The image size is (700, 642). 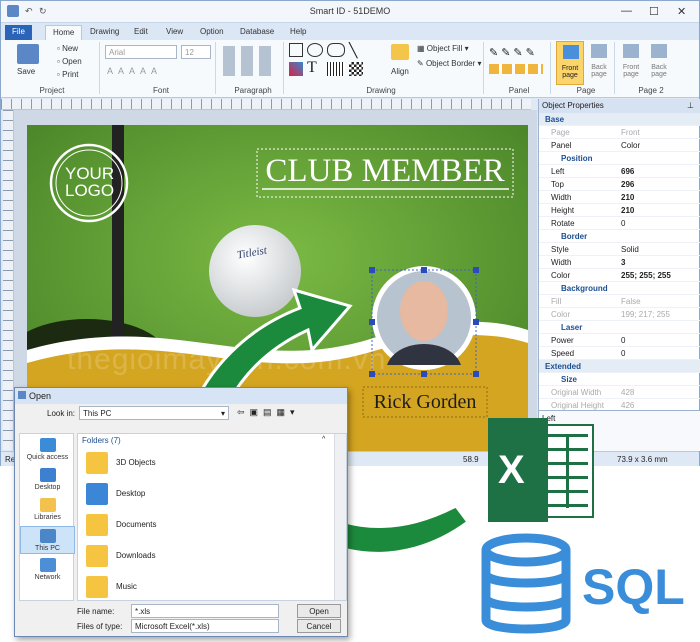 I want to click on property-row: Background, so click(x=619, y=288).